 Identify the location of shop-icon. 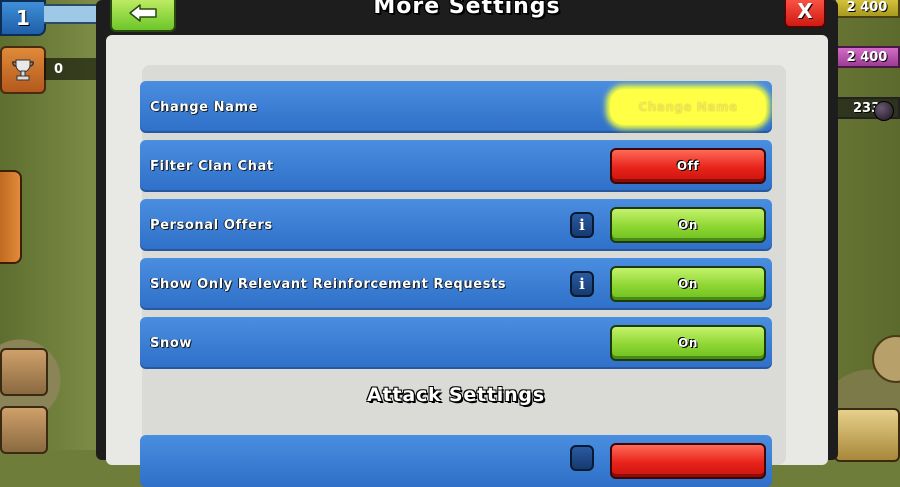
(867, 435).